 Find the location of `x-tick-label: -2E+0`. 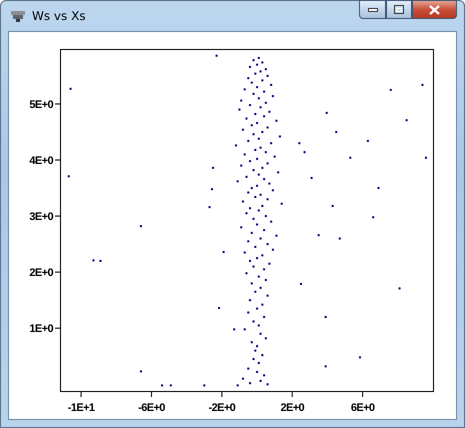

x-tick-label: -2E+0 is located at coordinates (222, 408).